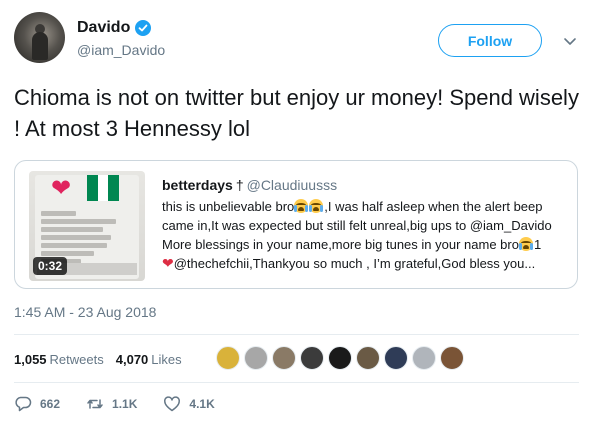 The width and height of the screenshot is (591, 421). What do you see at coordinates (125, 404) in the screenshot?
I see `retweet-count: 1.1K` at bounding box center [125, 404].